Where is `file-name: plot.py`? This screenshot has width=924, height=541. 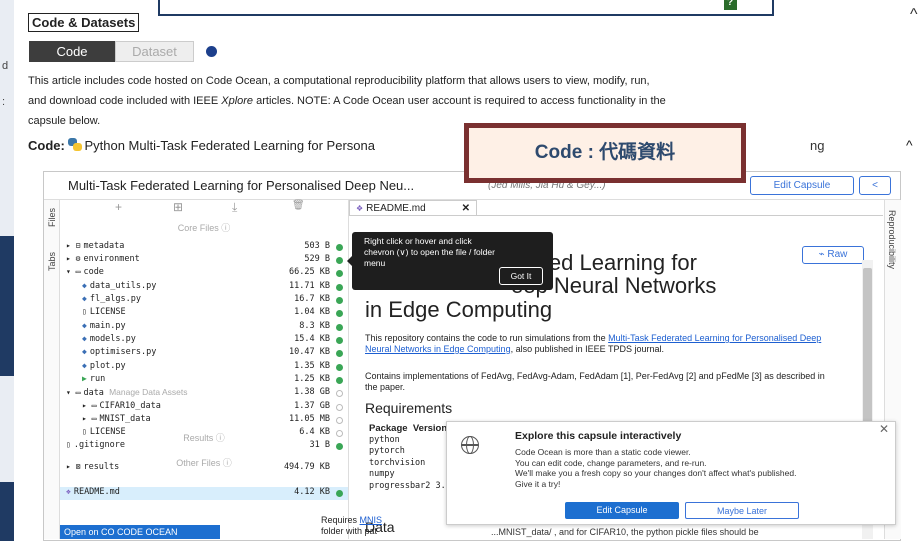
file-name: plot.py is located at coordinates (107, 366).